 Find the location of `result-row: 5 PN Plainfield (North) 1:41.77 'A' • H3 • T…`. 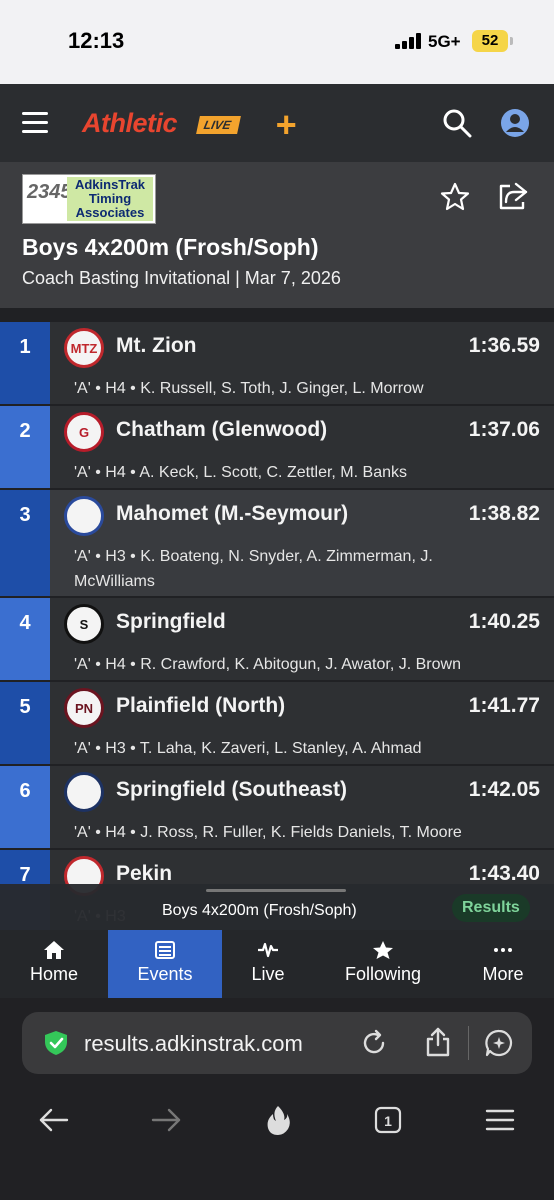

result-row: 5 PN Plainfield (North) 1:41.77 'A' • H3 • T… is located at coordinates (277, 722).